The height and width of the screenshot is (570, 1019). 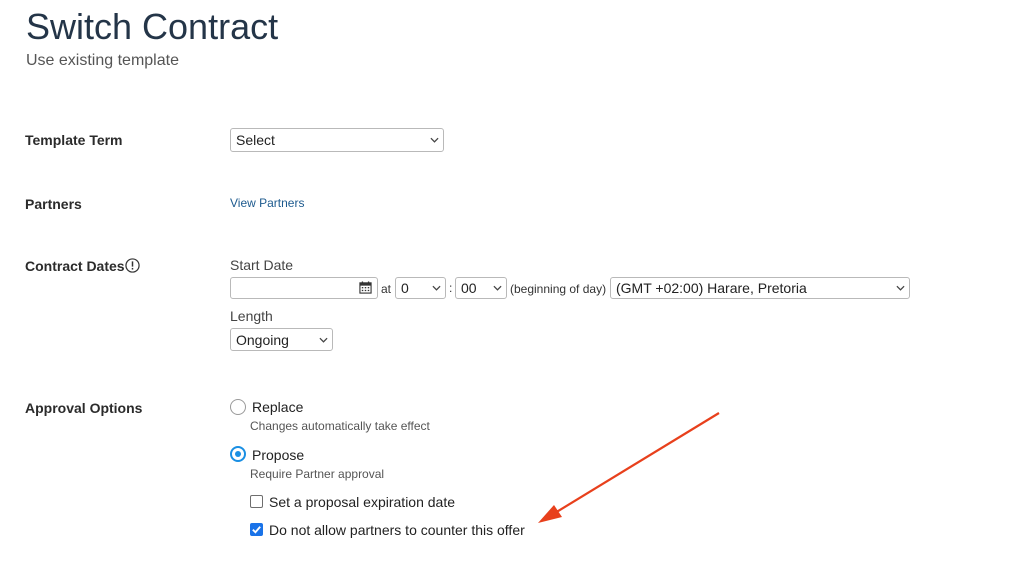 What do you see at coordinates (277, 407) in the screenshot?
I see `replace-label: Replace` at bounding box center [277, 407].